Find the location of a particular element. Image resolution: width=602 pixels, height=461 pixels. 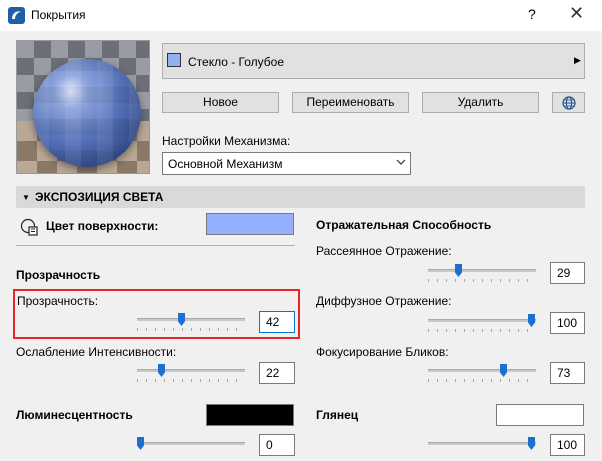

specular-slider is located at coordinates (482, 370).